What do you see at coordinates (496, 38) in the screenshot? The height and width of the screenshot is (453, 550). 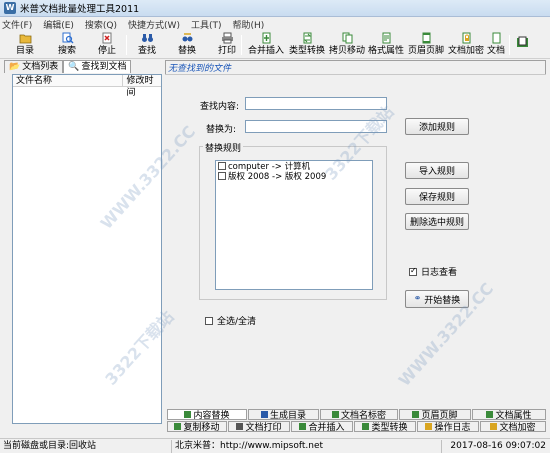 I see `doc-icon` at bounding box center [496, 38].